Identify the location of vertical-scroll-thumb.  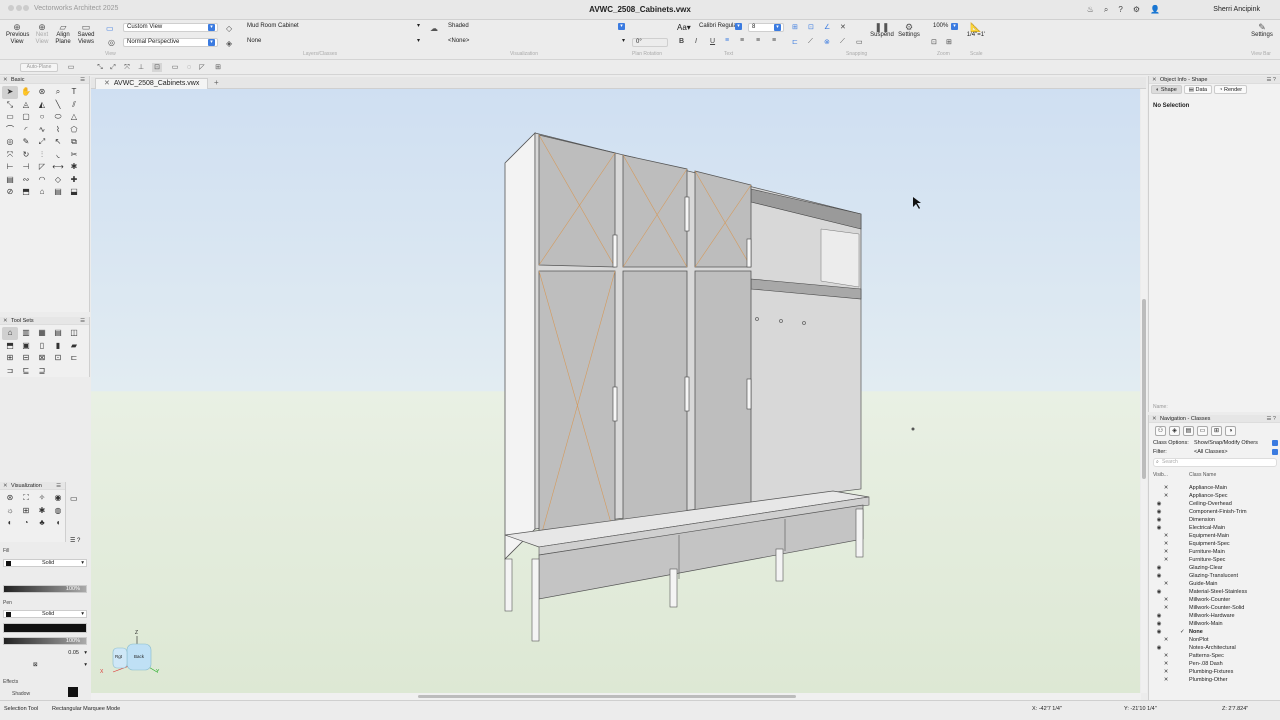
(1144, 389).